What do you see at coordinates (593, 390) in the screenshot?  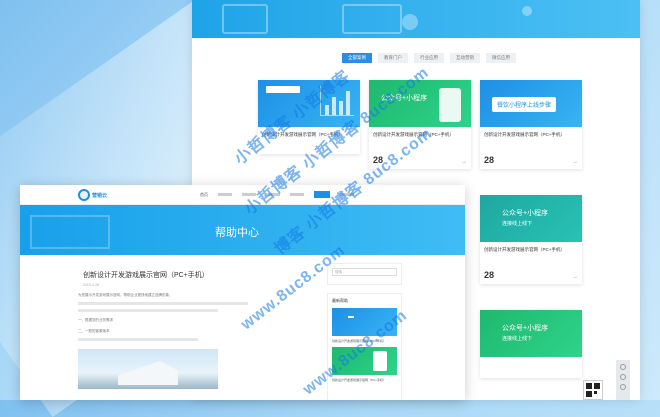 I see `qr-code` at bounding box center [593, 390].